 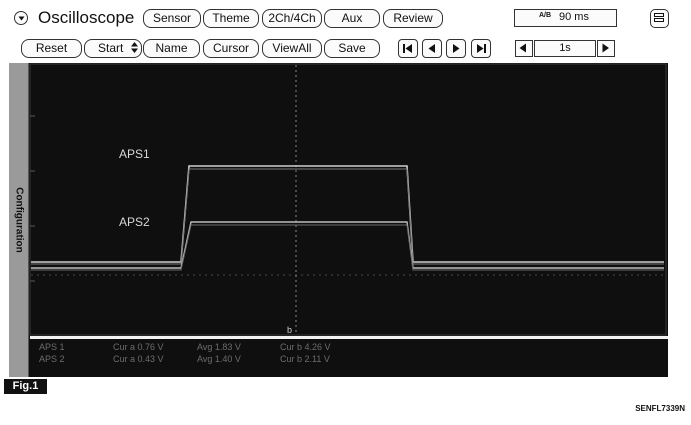 What do you see at coordinates (231, 18) in the screenshot?
I see `tab-theme: Theme` at bounding box center [231, 18].